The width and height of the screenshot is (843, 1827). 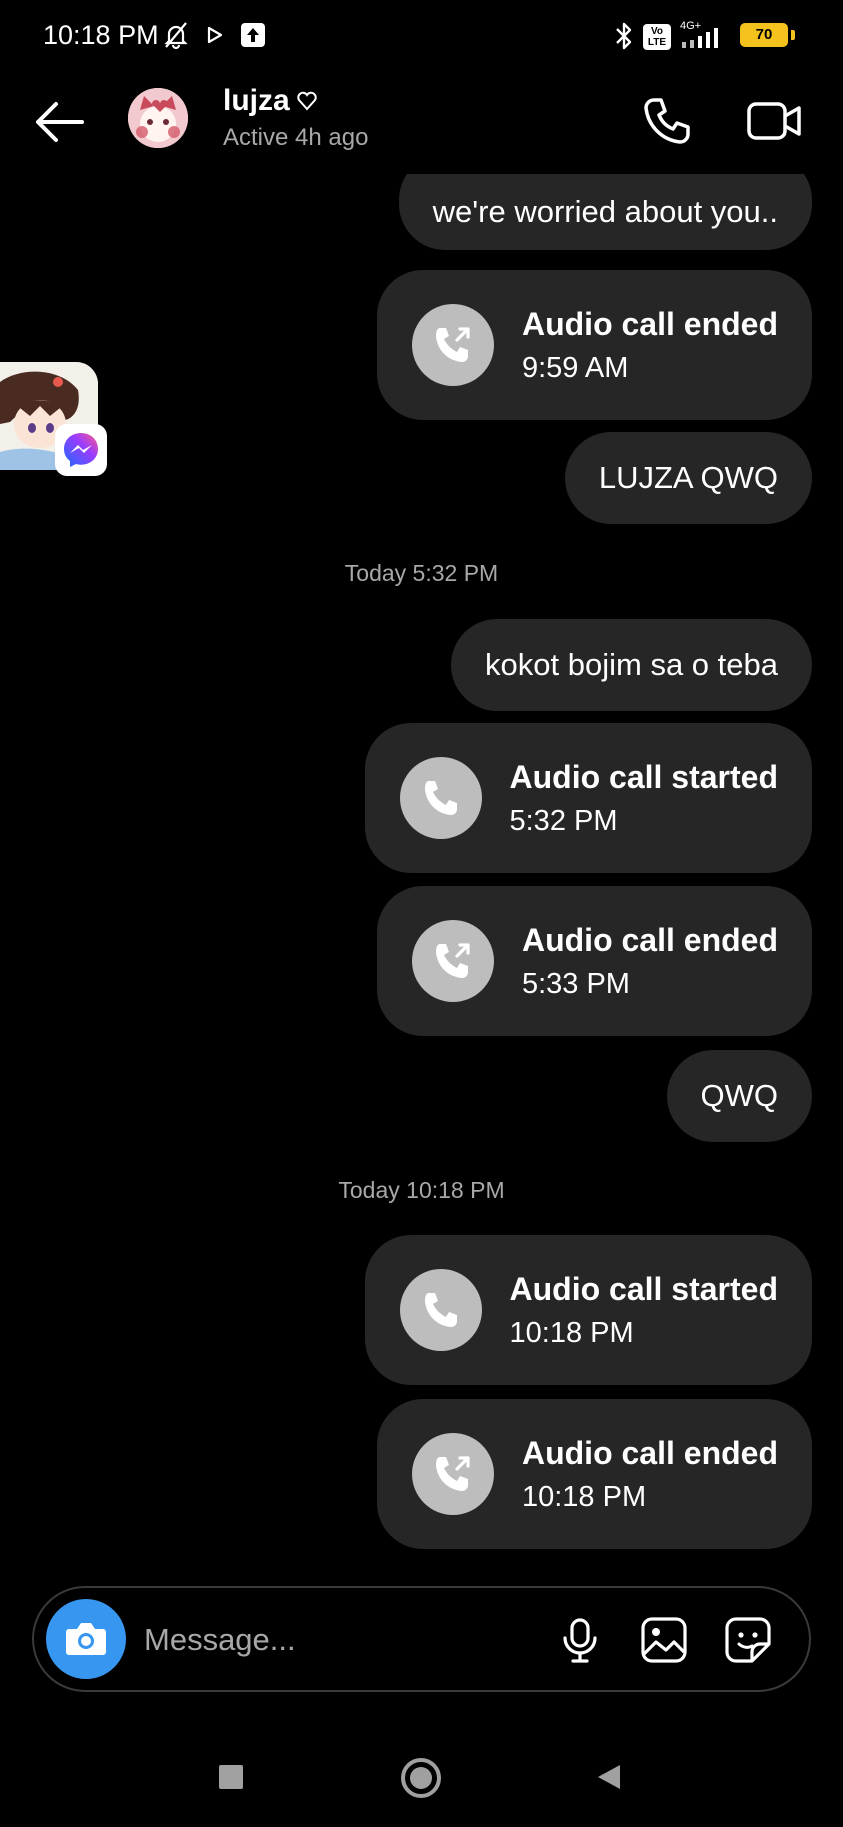 What do you see at coordinates (609, 1777) in the screenshot?
I see `back-nav-icon` at bounding box center [609, 1777].